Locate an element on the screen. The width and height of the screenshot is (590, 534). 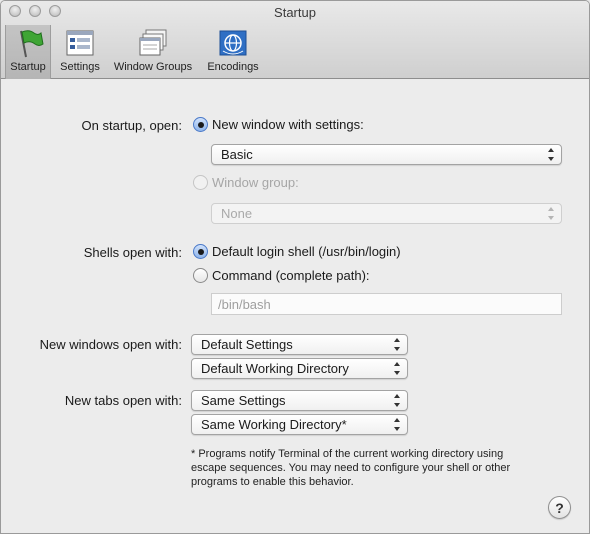
help-button: ? is located at coordinates (559, 507).